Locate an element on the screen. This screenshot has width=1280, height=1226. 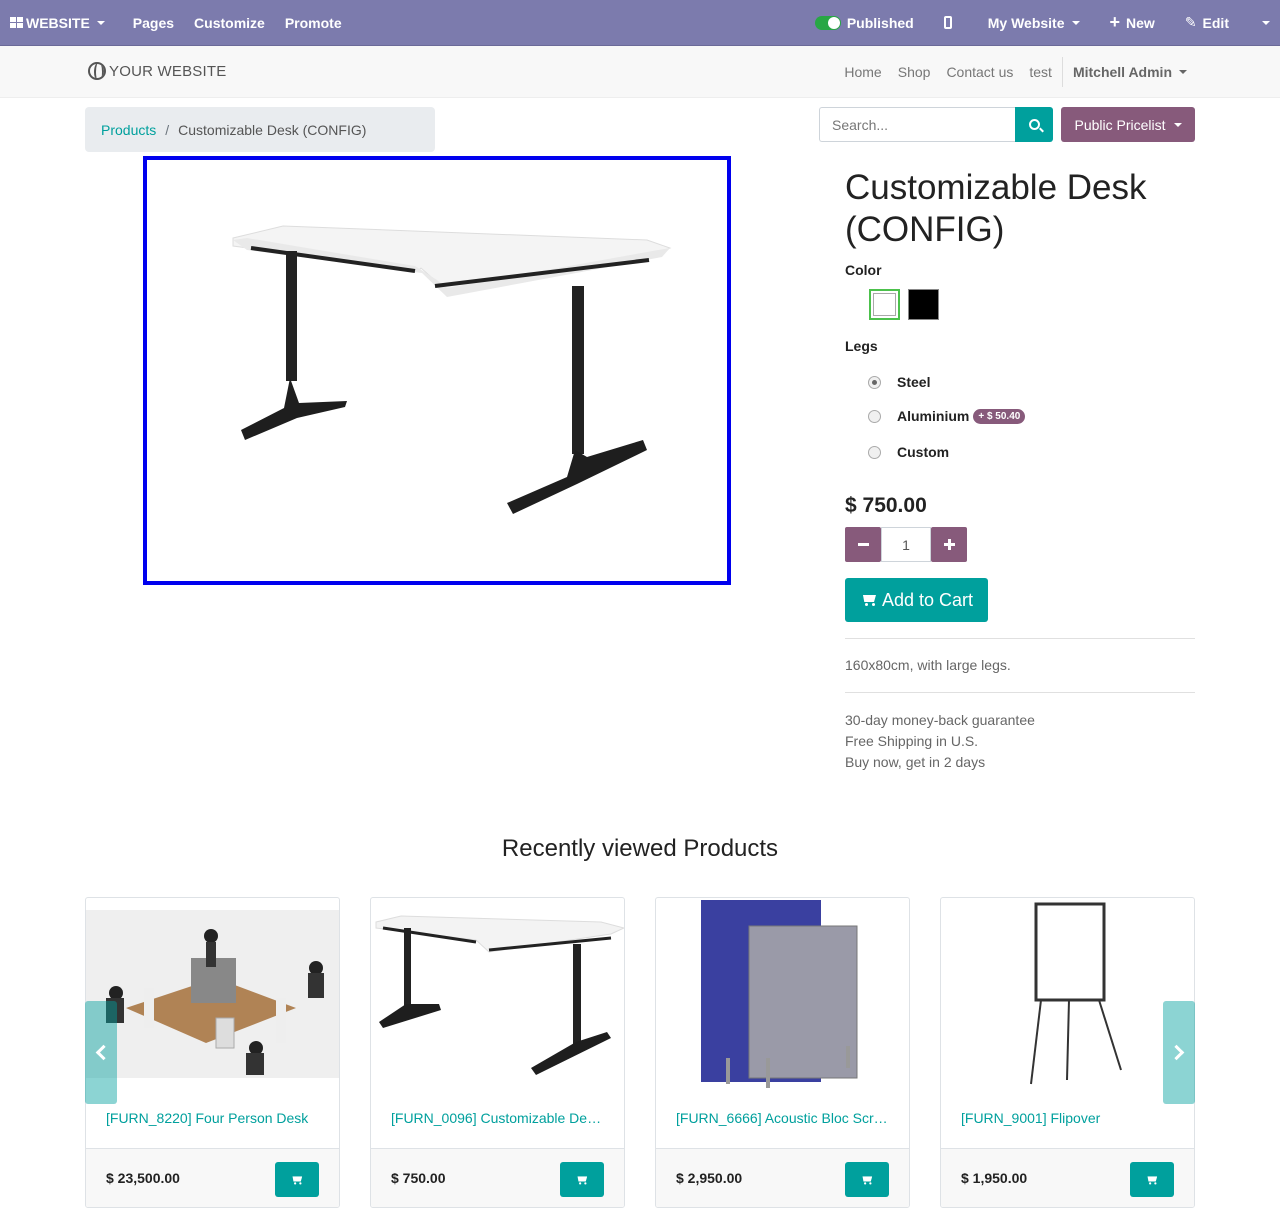
nav-shop: Shop is located at coordinates (914, 72).